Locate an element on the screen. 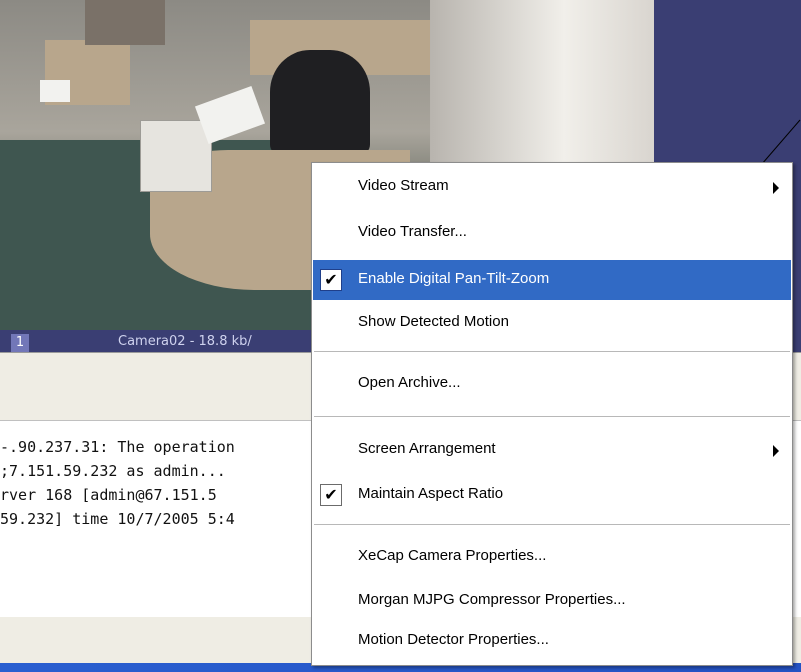 The image size is (801, 672). menu-item-maintain-aspect-ratio: ✔ Maintain Aspect Ratio is located at coordinates (552, 495).